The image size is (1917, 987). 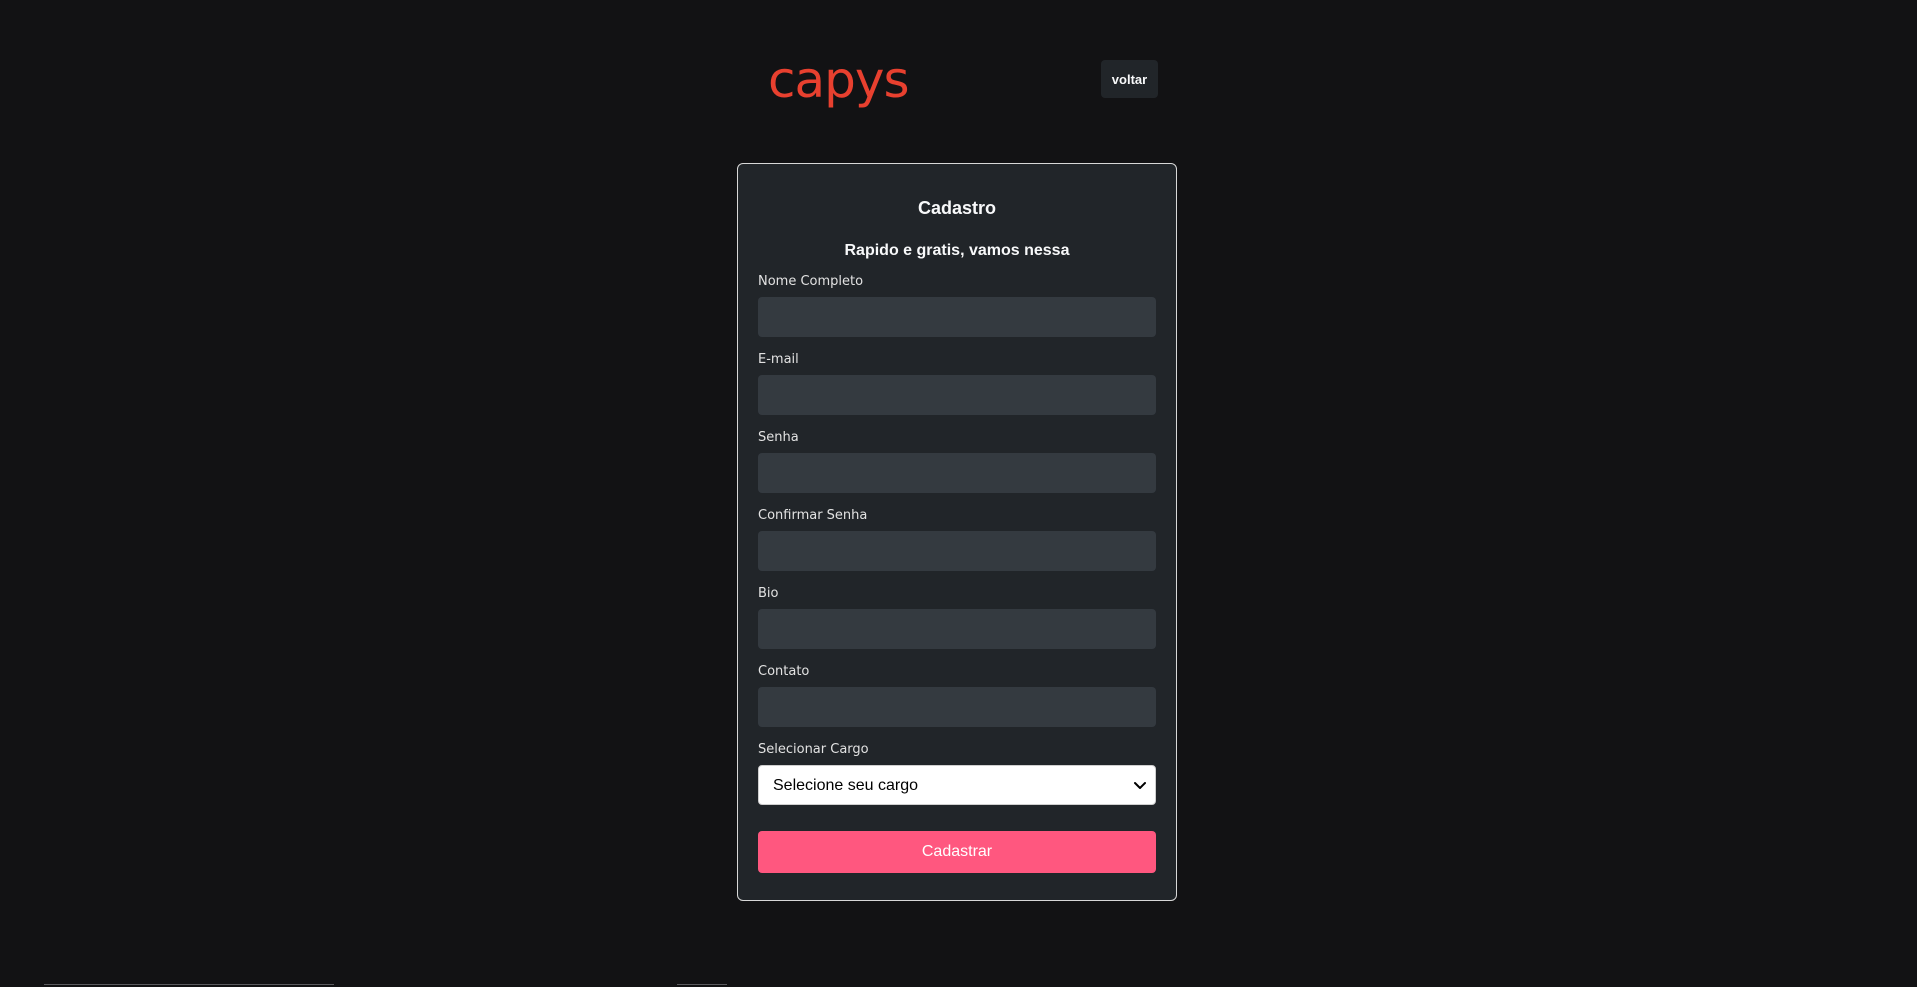 What do you see at coordinates (813, 515) in the screenshot?
I see `confirm-password-label: Confirmar Senha` at bounding box center [813, 515].